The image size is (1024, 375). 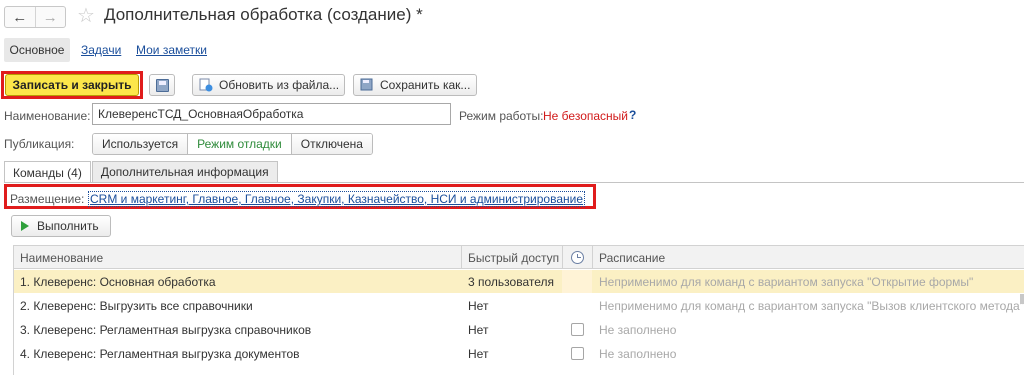 I want to click on tab-notes-link: Мои заметки, so click(x=171, y=50).